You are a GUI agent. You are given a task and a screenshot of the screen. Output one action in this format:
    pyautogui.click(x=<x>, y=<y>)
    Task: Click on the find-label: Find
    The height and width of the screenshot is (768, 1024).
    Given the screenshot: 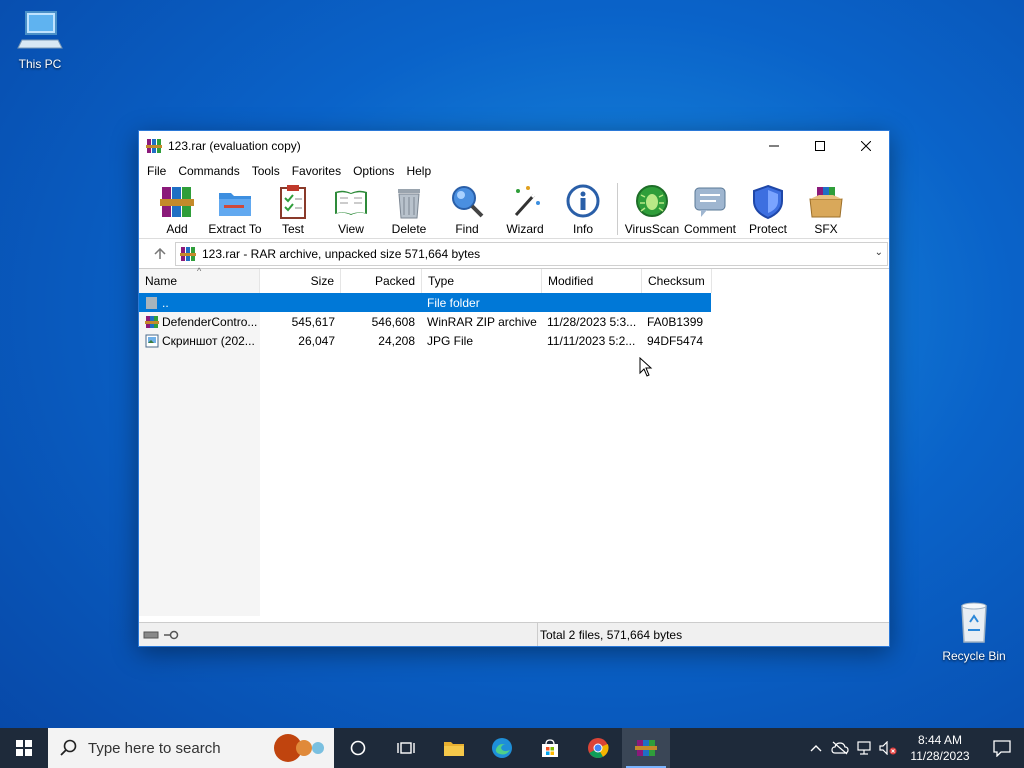 What is the action you would take?
    pyautogui.click(x=467, y=229)
    